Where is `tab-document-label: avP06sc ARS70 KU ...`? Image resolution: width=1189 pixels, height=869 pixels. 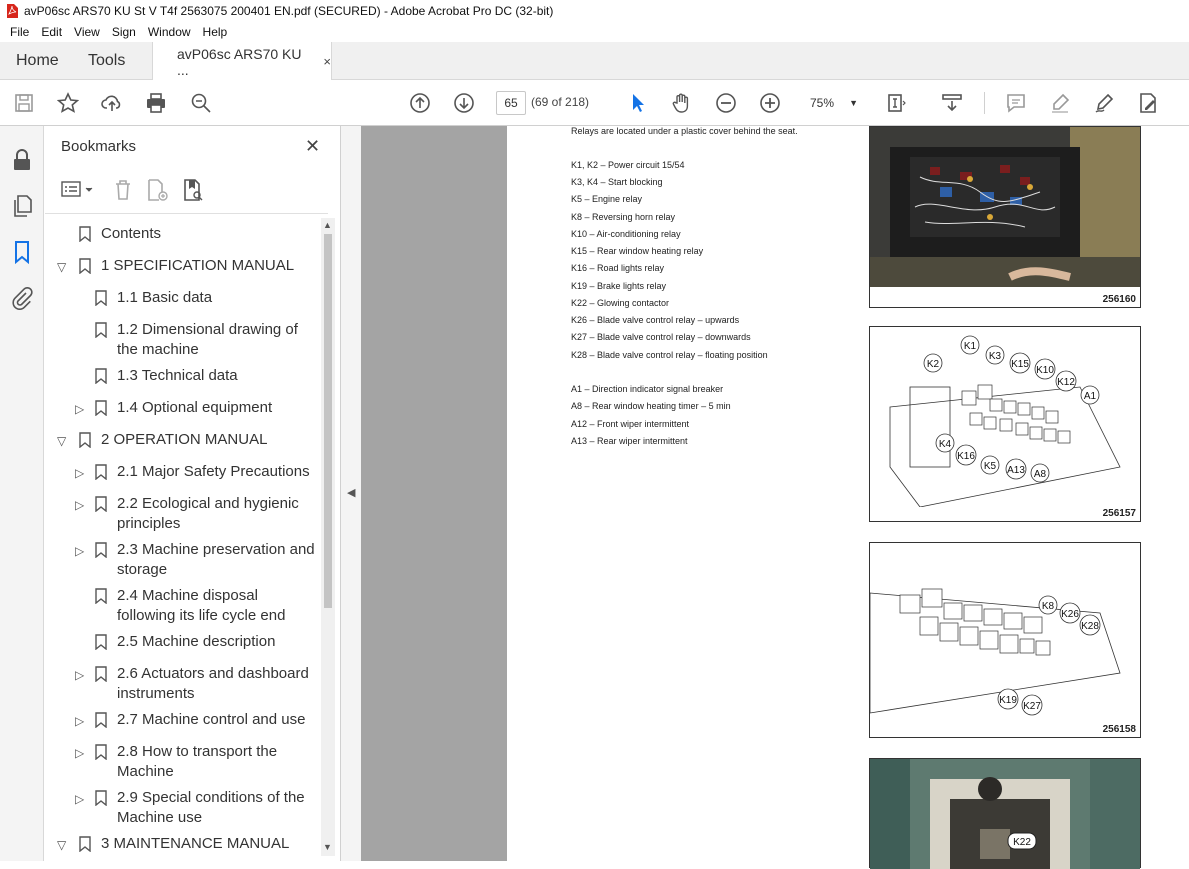
tab-document-label: avP06sc ARS70 KU ... is located at coordinates (239, 61).